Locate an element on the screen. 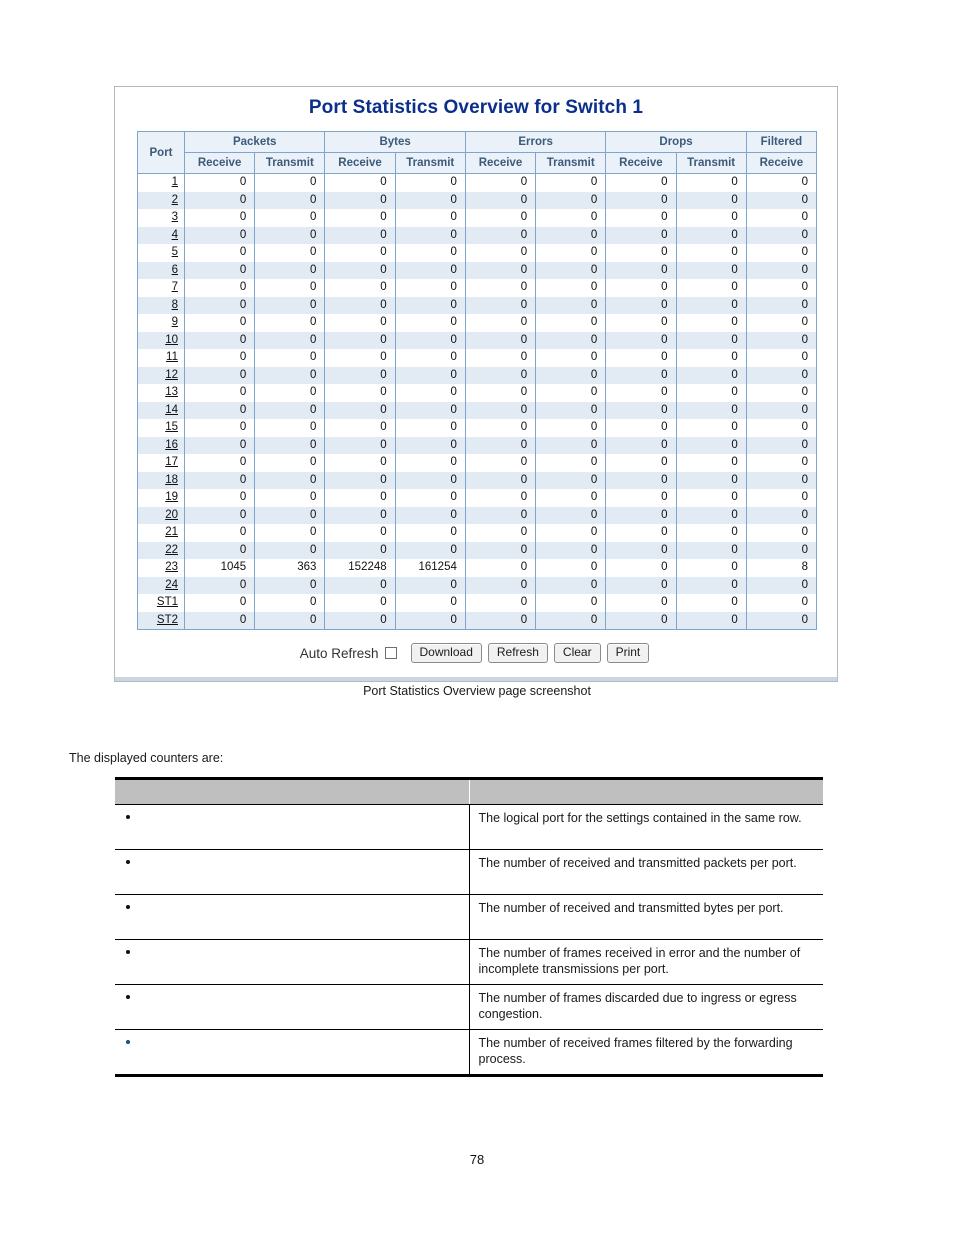  port-link-cell: 18 is located at coordinates (161, 480).